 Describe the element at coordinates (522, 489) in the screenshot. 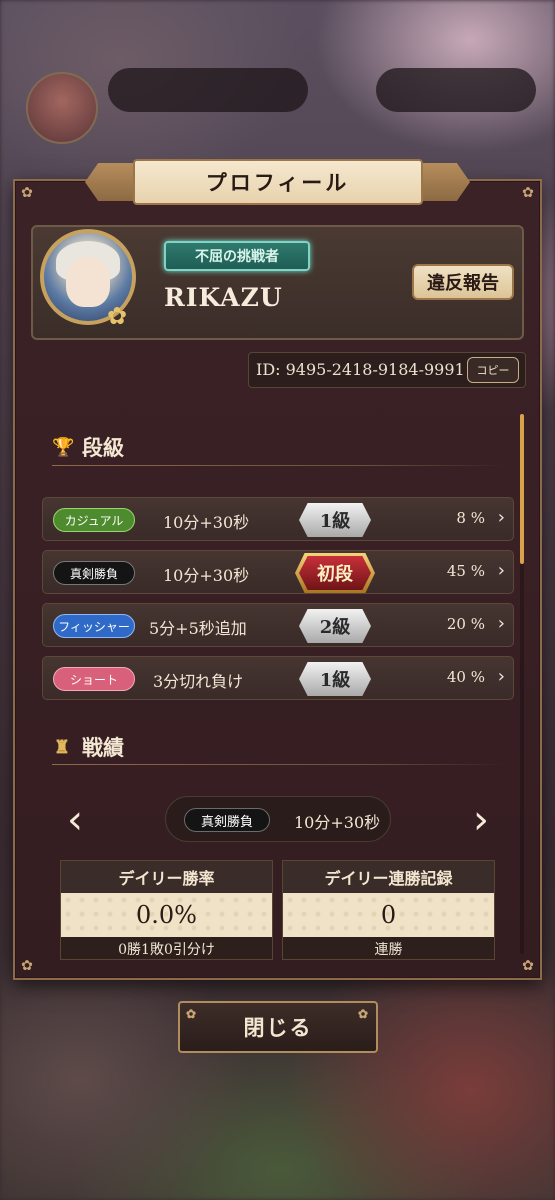

I see `scrollbar-thumb` at that location.